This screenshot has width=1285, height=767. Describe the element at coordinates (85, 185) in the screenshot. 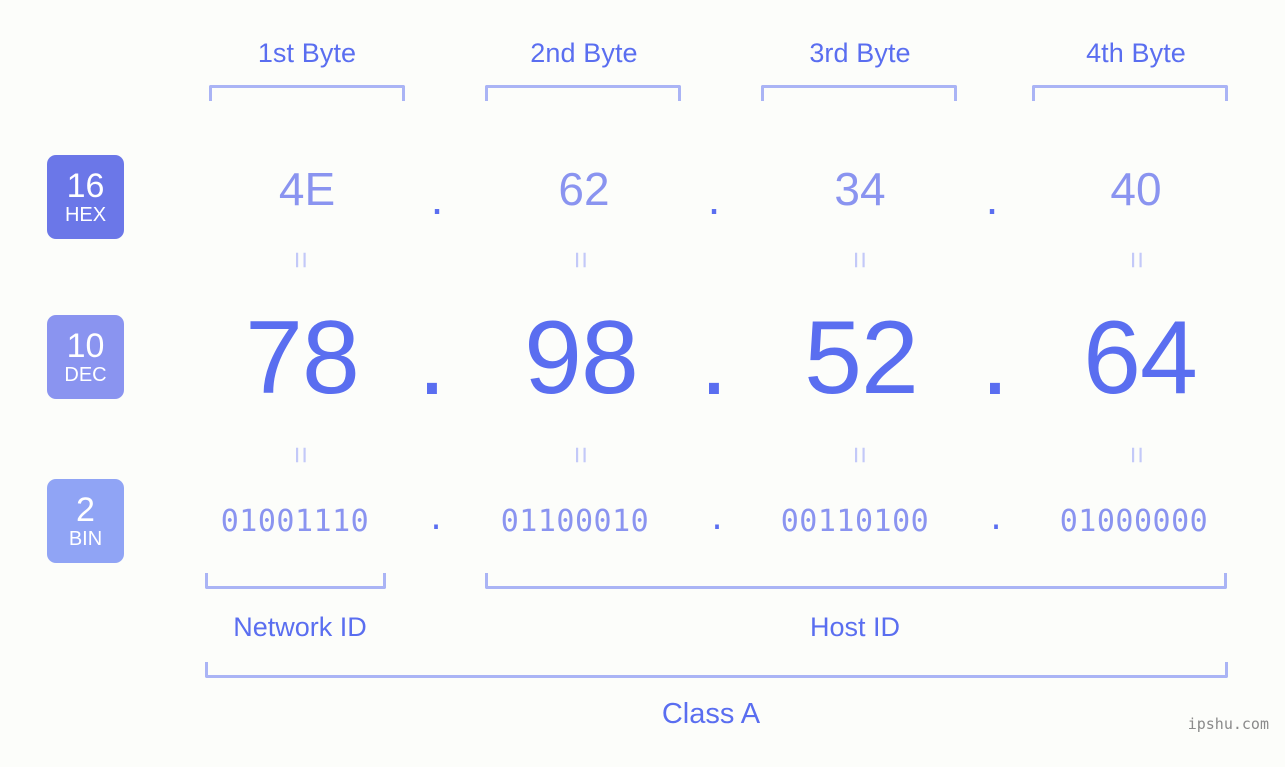

I see `base-badge-hex-number: 16` at that location.